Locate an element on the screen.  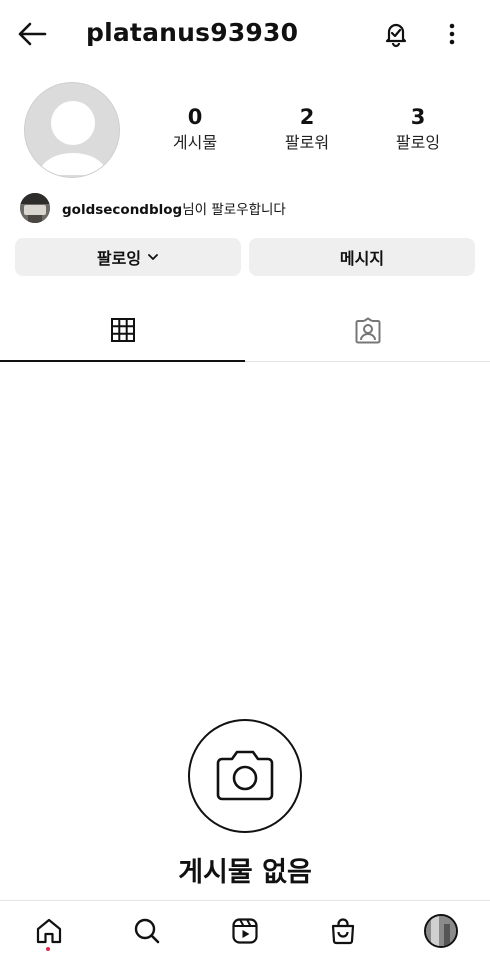
reels-icon is located at coordinates (245, 931).